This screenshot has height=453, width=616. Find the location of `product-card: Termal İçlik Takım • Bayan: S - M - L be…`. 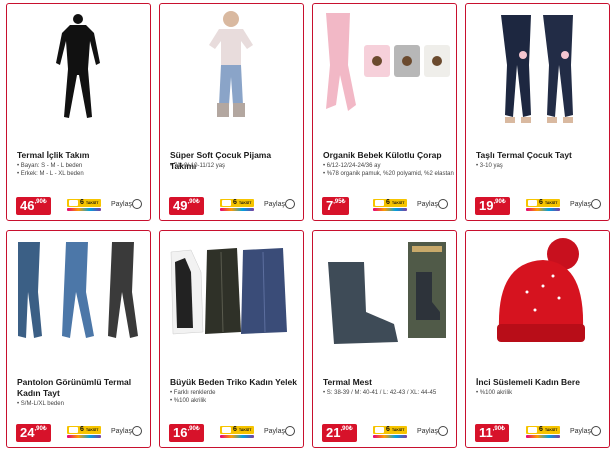

product-card: Termal İçlik Takım • Bayan: S - M - L be… is located at coordinates (78, 112).